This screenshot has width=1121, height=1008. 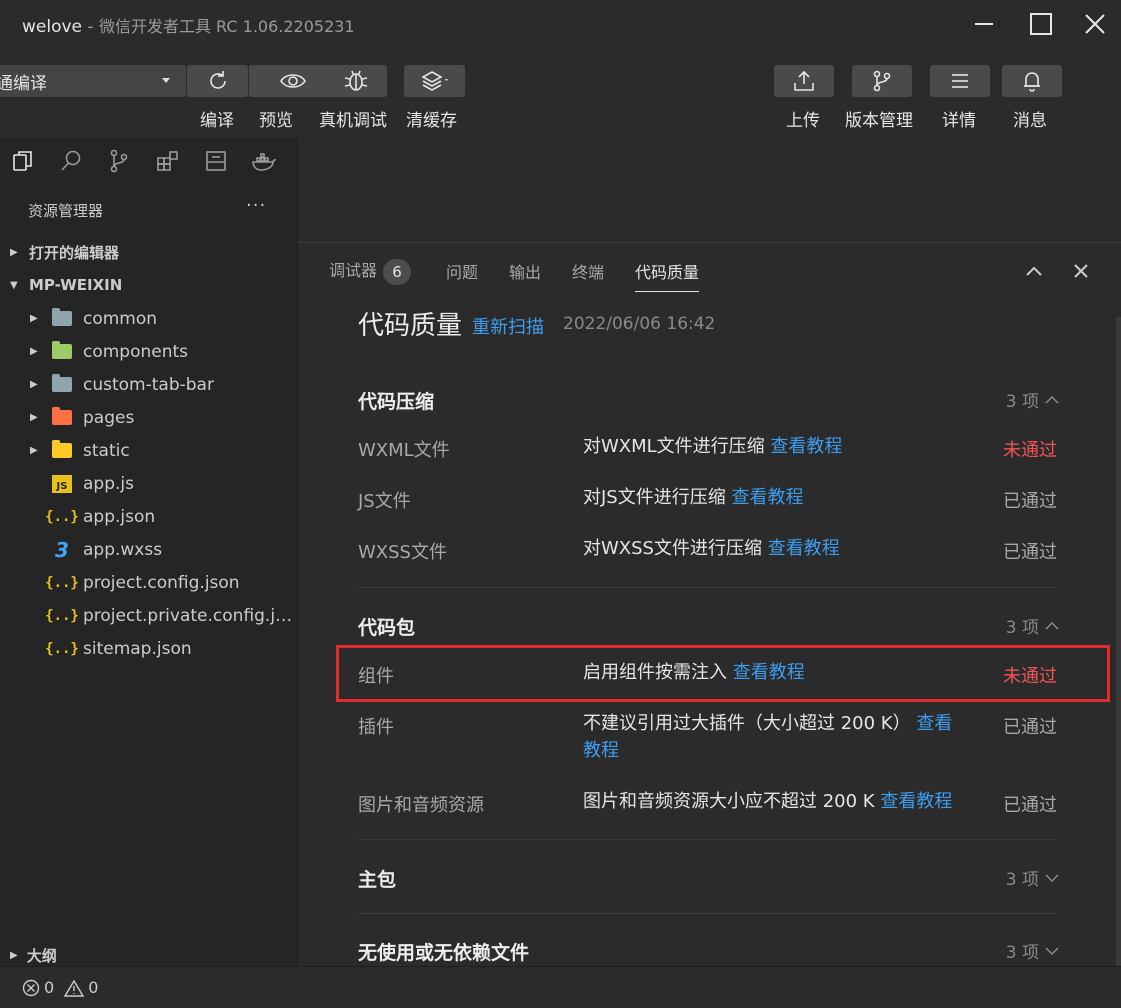 What do you see at coordinates (431, 121) in the screenshot?
I see `clear-cache-label: 清缓存` at bounding box center [431, 121].